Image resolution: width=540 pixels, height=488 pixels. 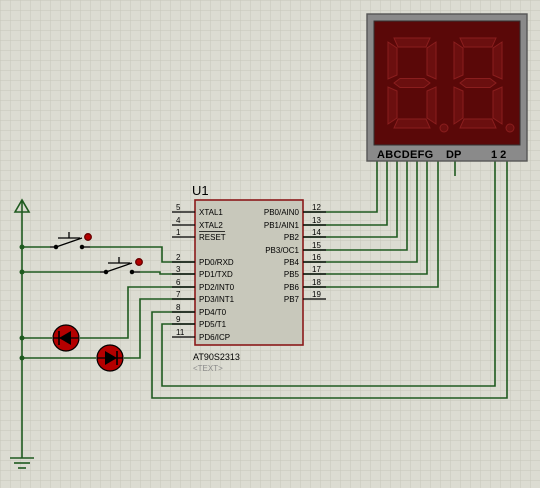 What do you see at coordinates (178, 294) in the screenshot?
I see `pin-number: 7` at bounding box center [178, 294].